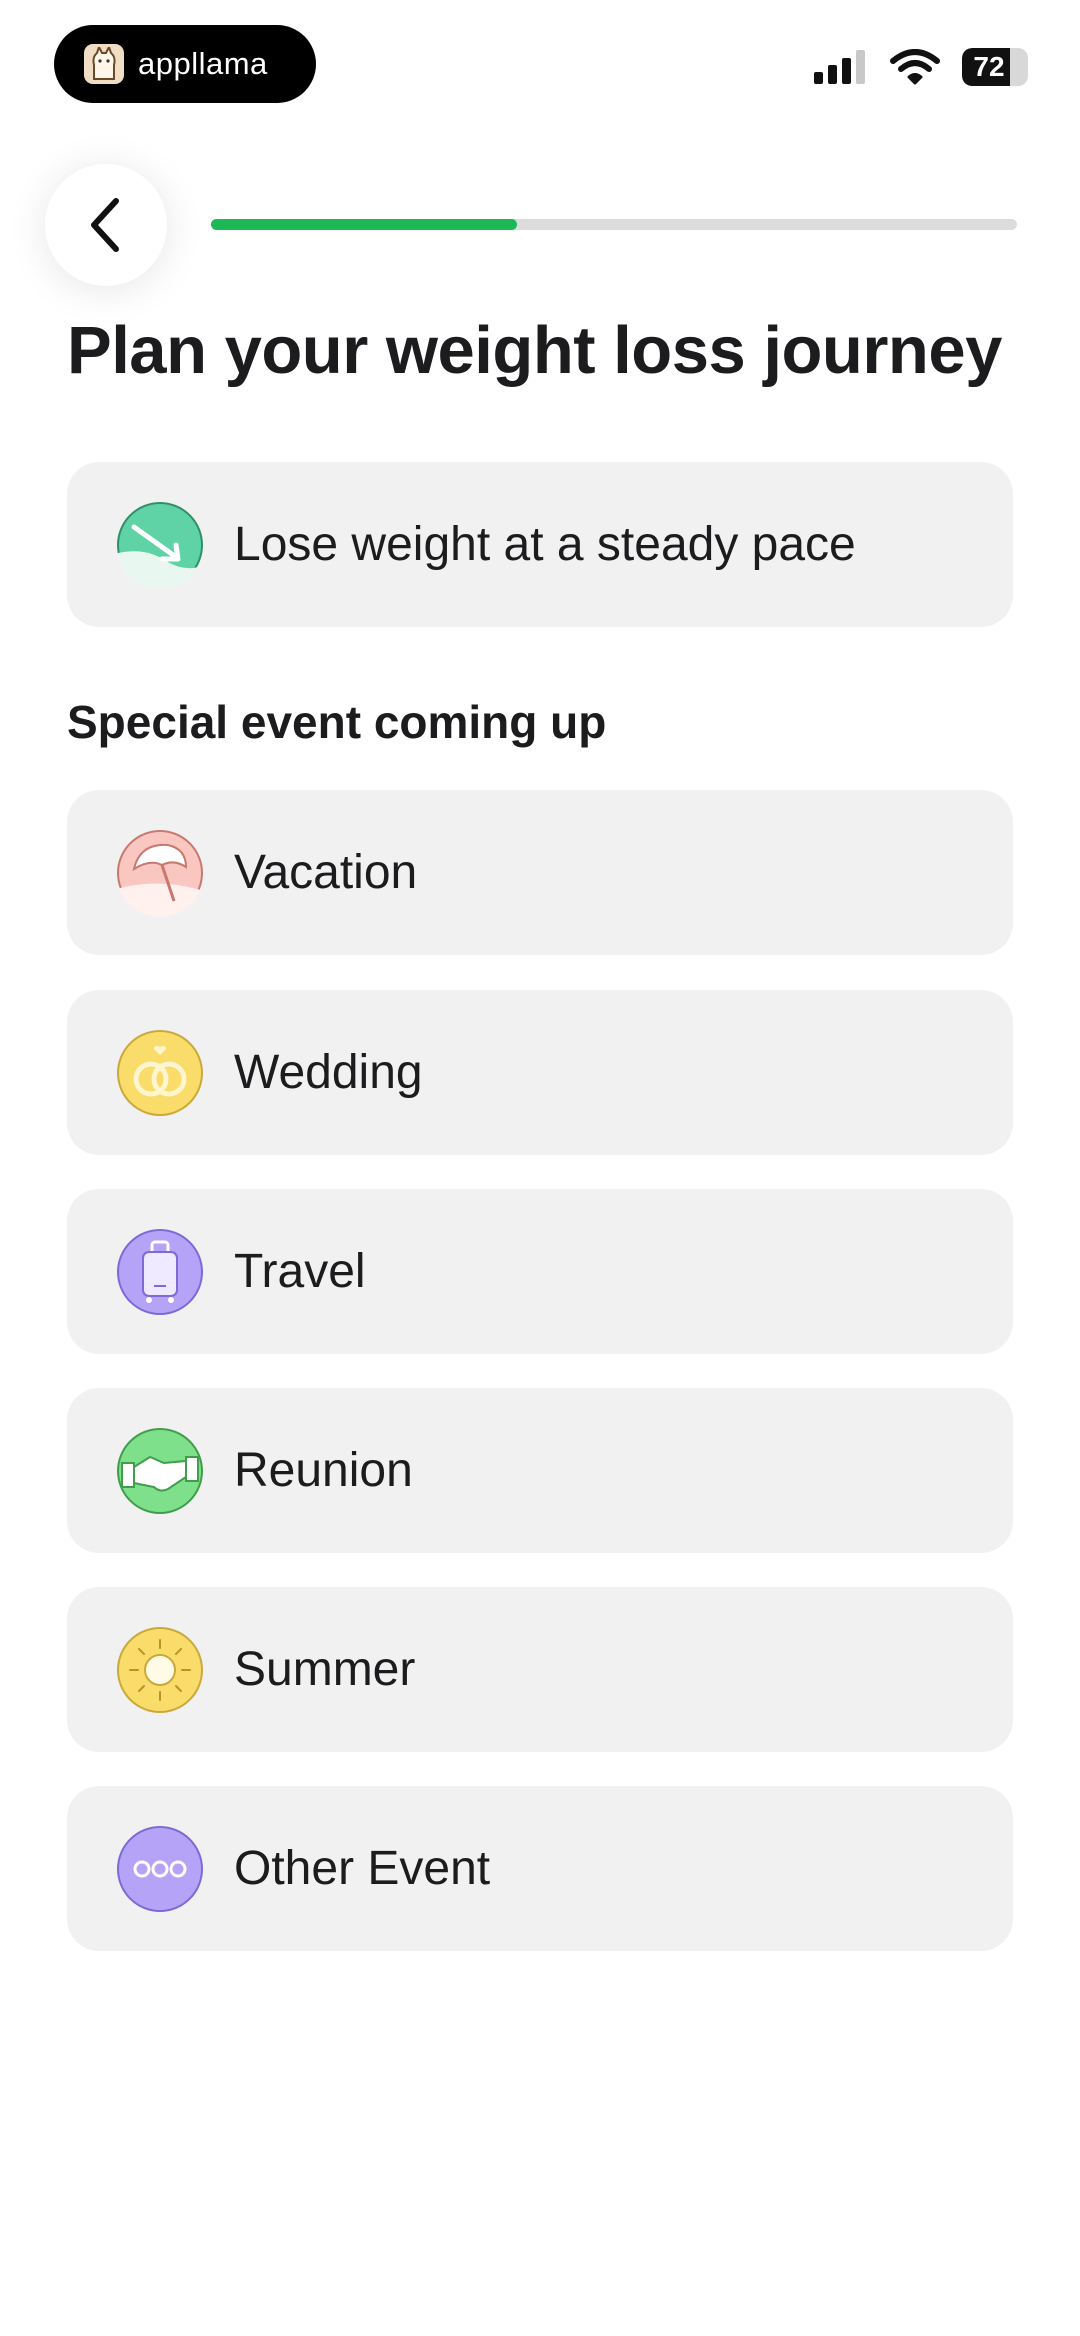 This screenshot has height=2336, width=1080. Describe the element at coordinates (540, 55) in the screenshot. I see `status-bar: appllama 72` at that location.